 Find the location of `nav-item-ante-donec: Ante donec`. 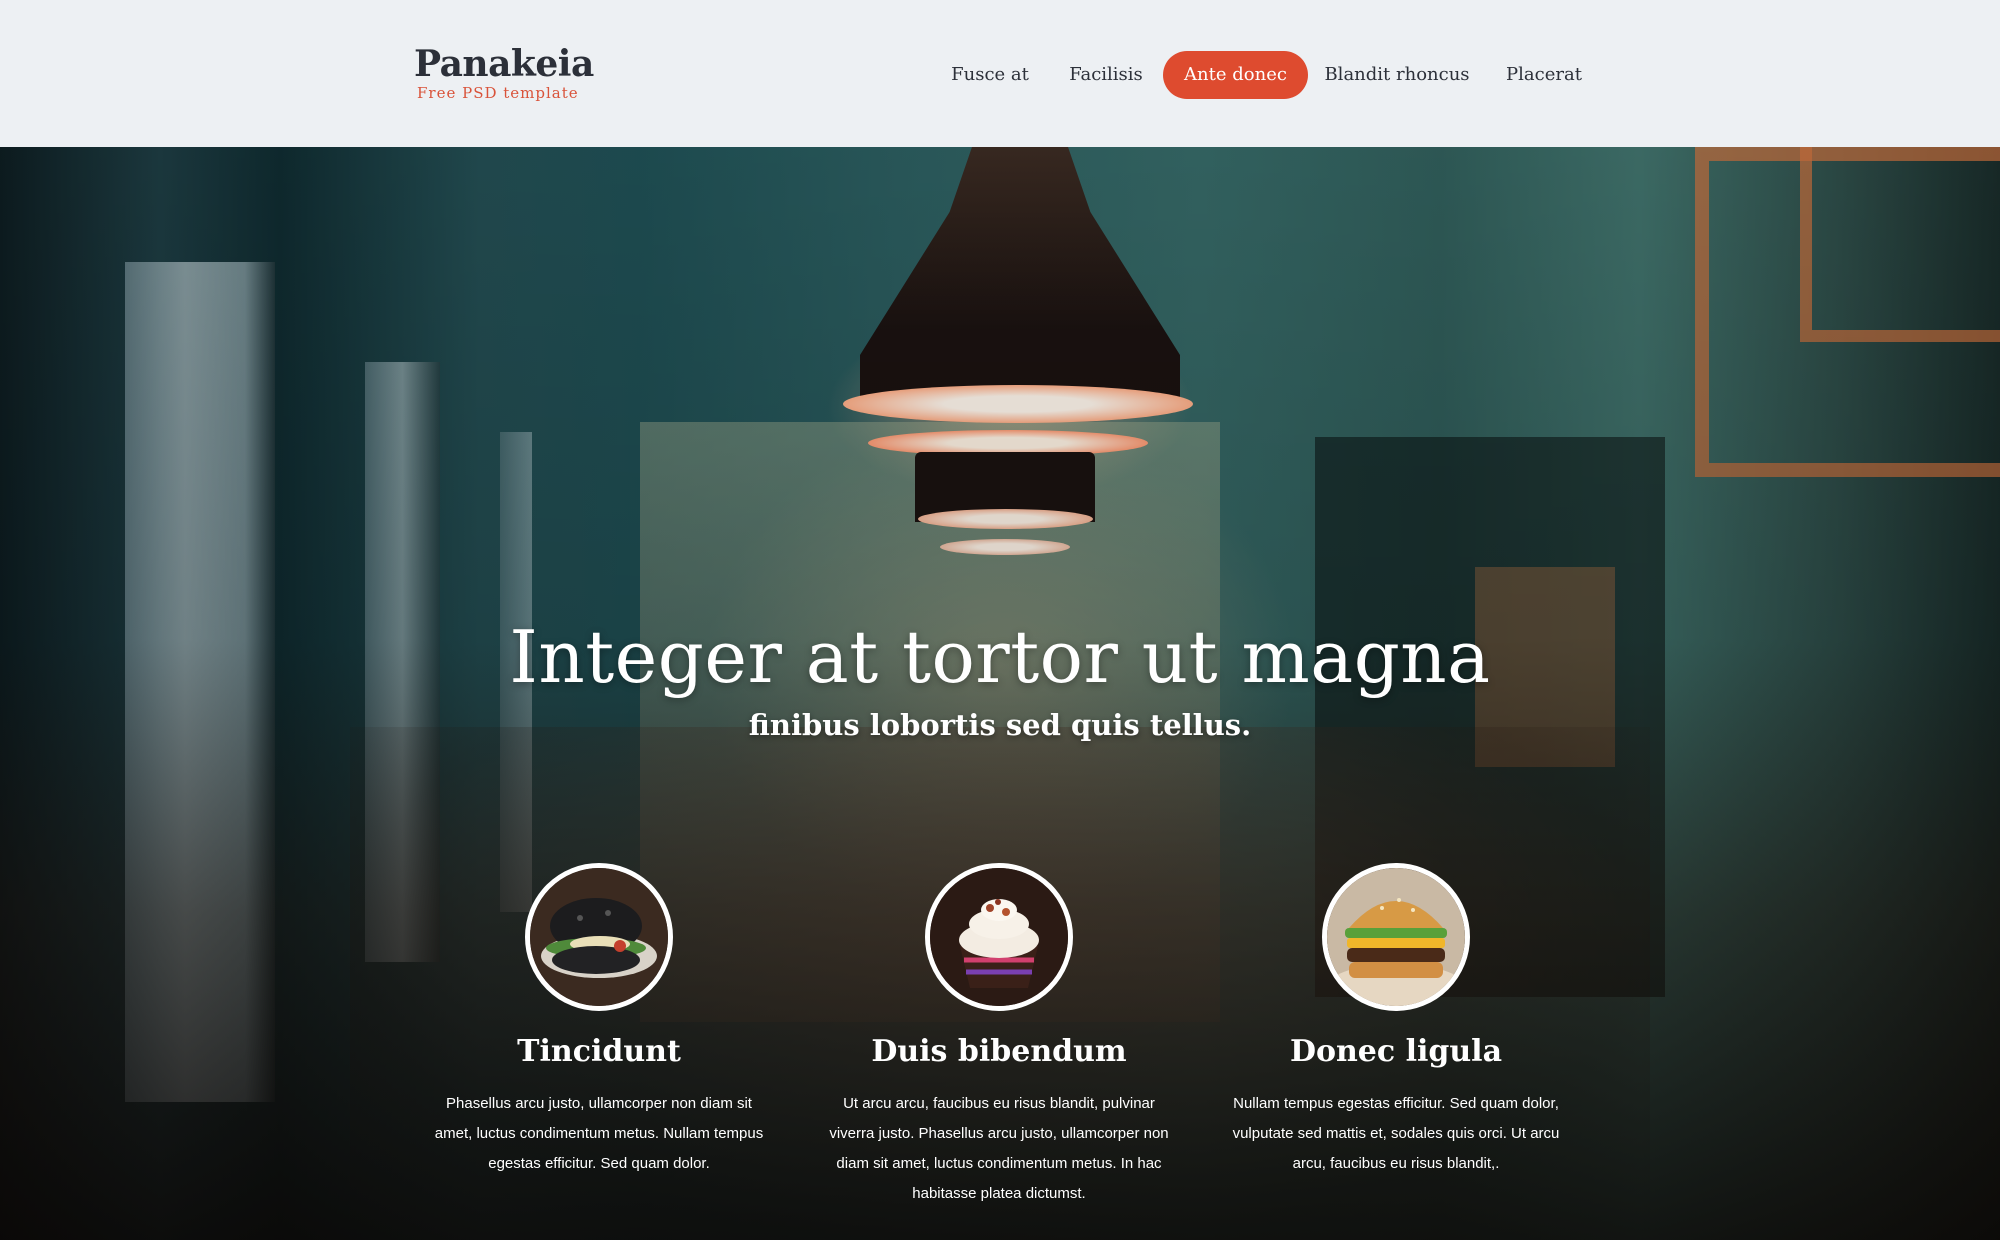

nav-item-ante-donec: Ante donec is located at coordinates (1235, 75).